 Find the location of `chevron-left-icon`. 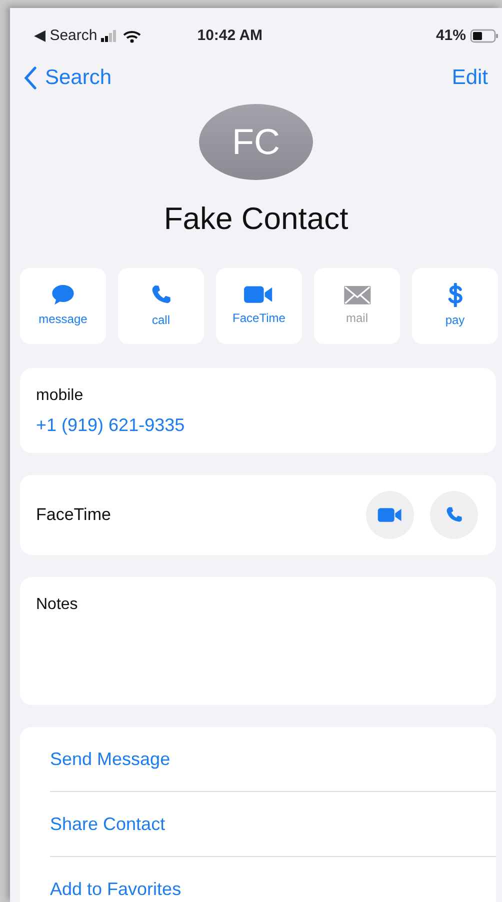

chevron-left-icon is located at coordinates (30, 78).